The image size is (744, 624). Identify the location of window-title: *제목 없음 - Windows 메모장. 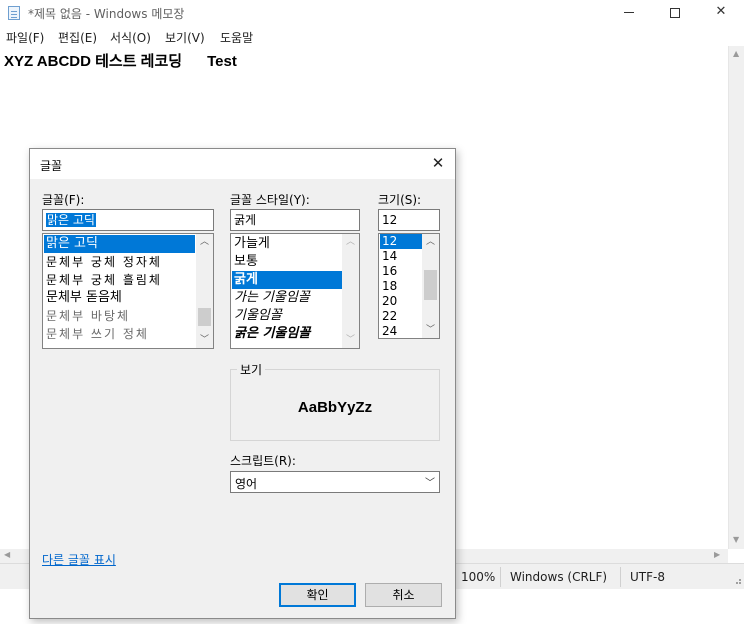
(106, 14).